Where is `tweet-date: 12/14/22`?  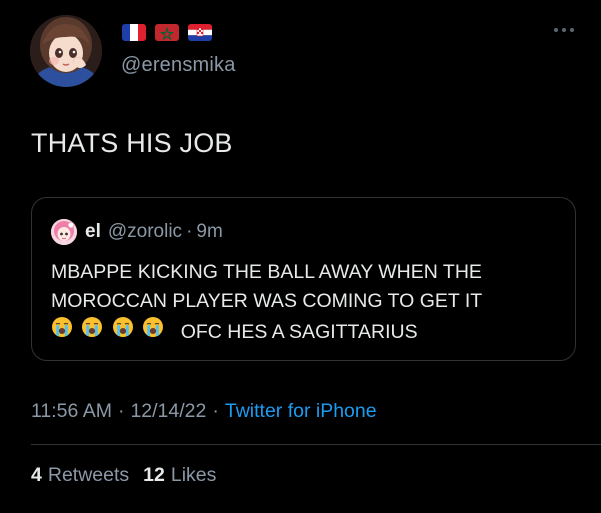
tweet-date: 12/14/22 is located at coordinates (168, 411).